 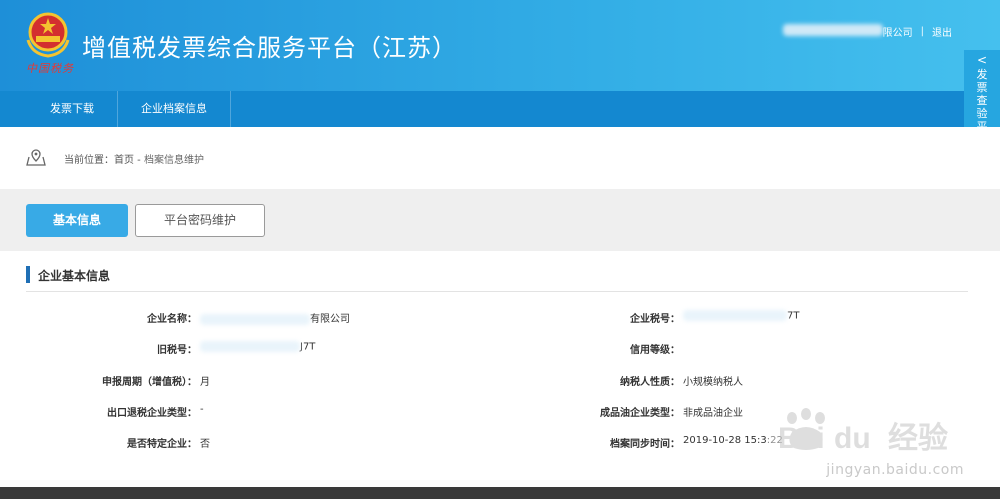 What do you see at coordinates (174, 109) in the screenshot?
I see `nav-item-enterprise-archive: 企业档案信息` at bounding box center [174, 109].